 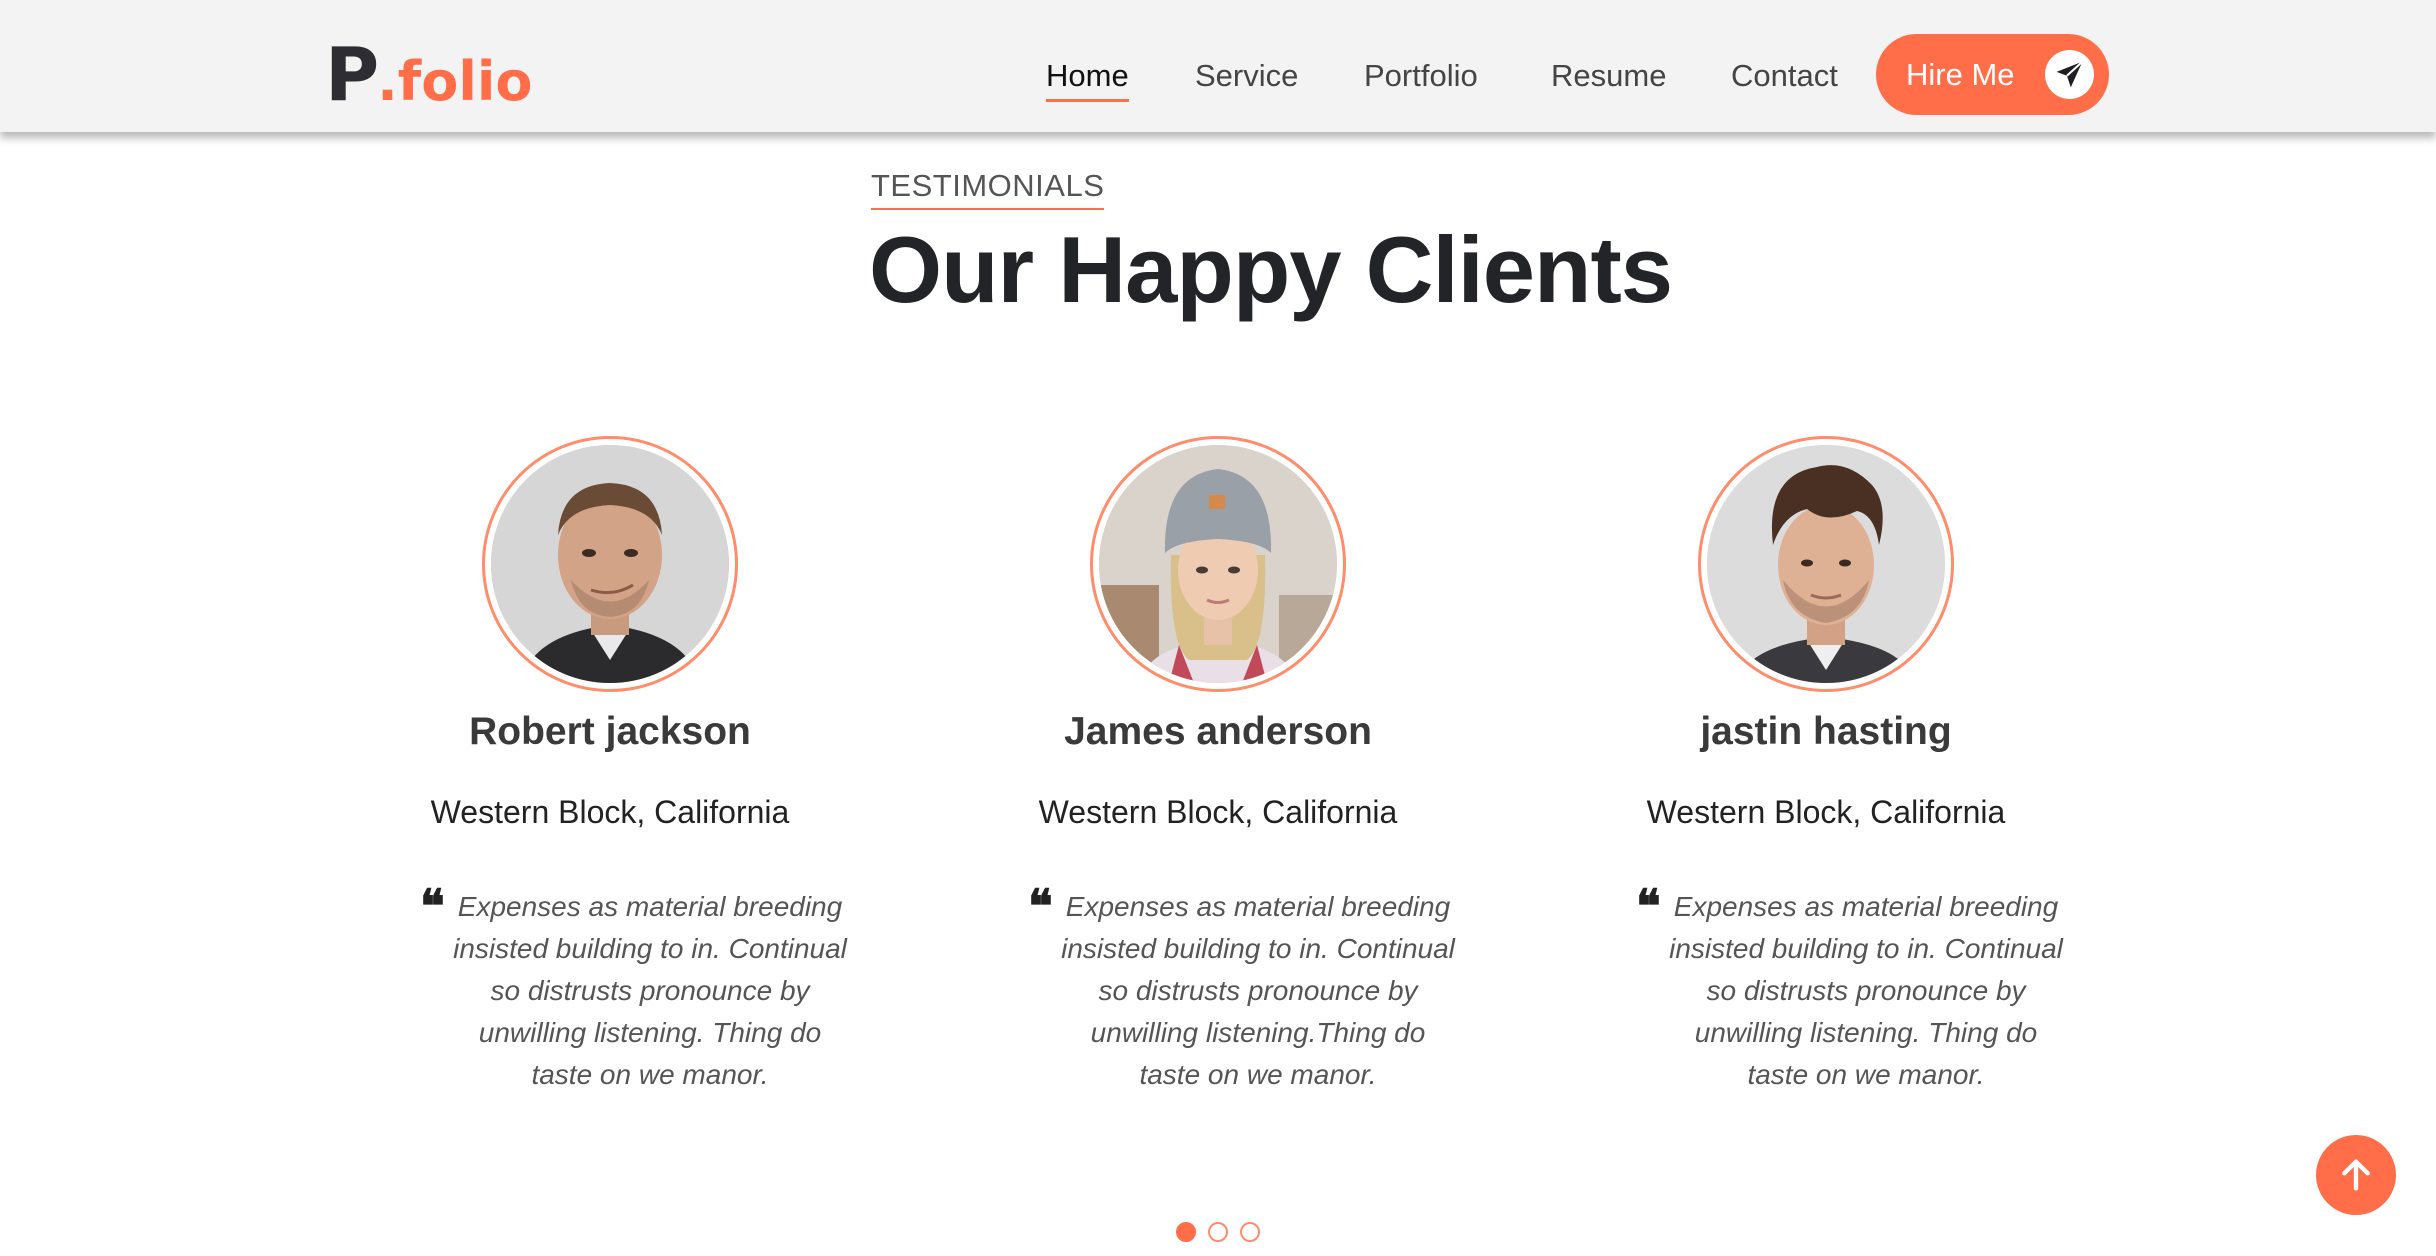 I want to click on client-name: jastin hasting, so click(x=1826, y=731).